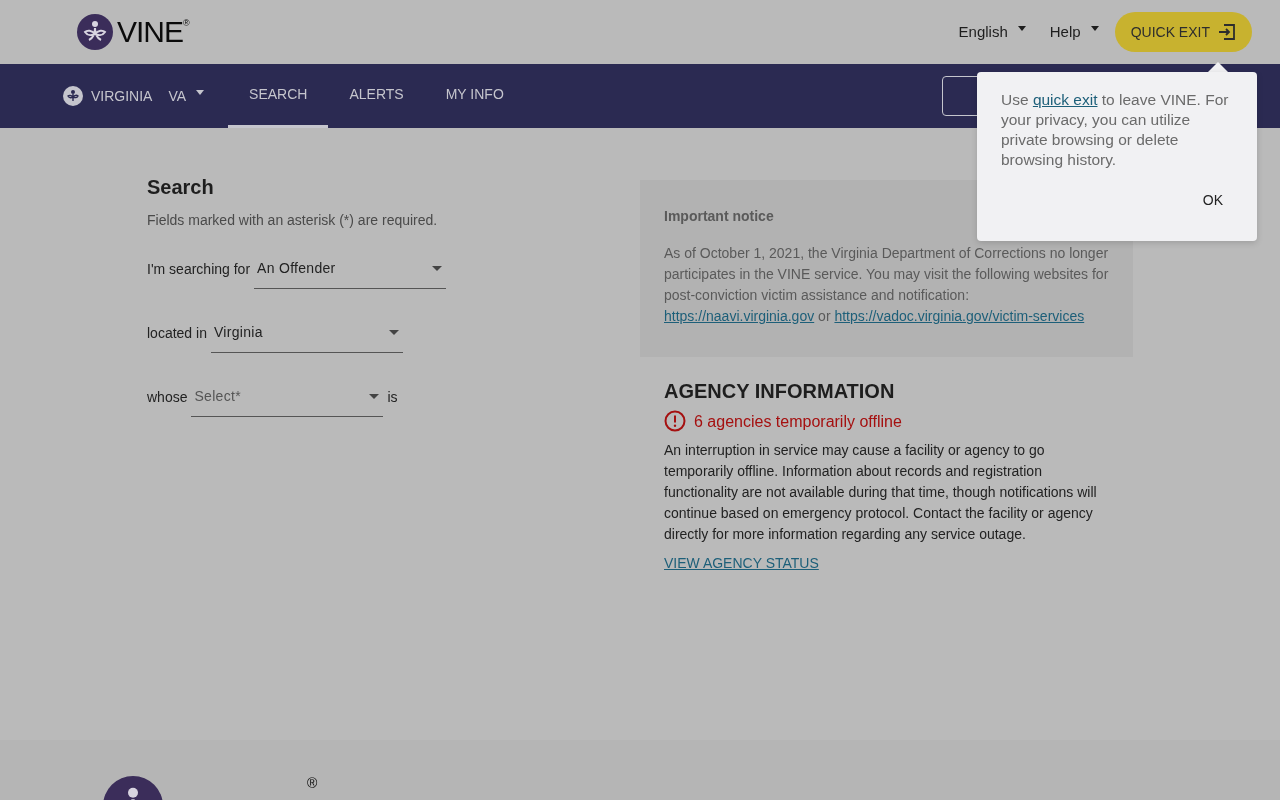 The height and width of the screenshot is (800, 1280). What do you see at coordinates (1227, 32) in the screenshot?
I see `exit-icon` at bounding box center [1227, 32].